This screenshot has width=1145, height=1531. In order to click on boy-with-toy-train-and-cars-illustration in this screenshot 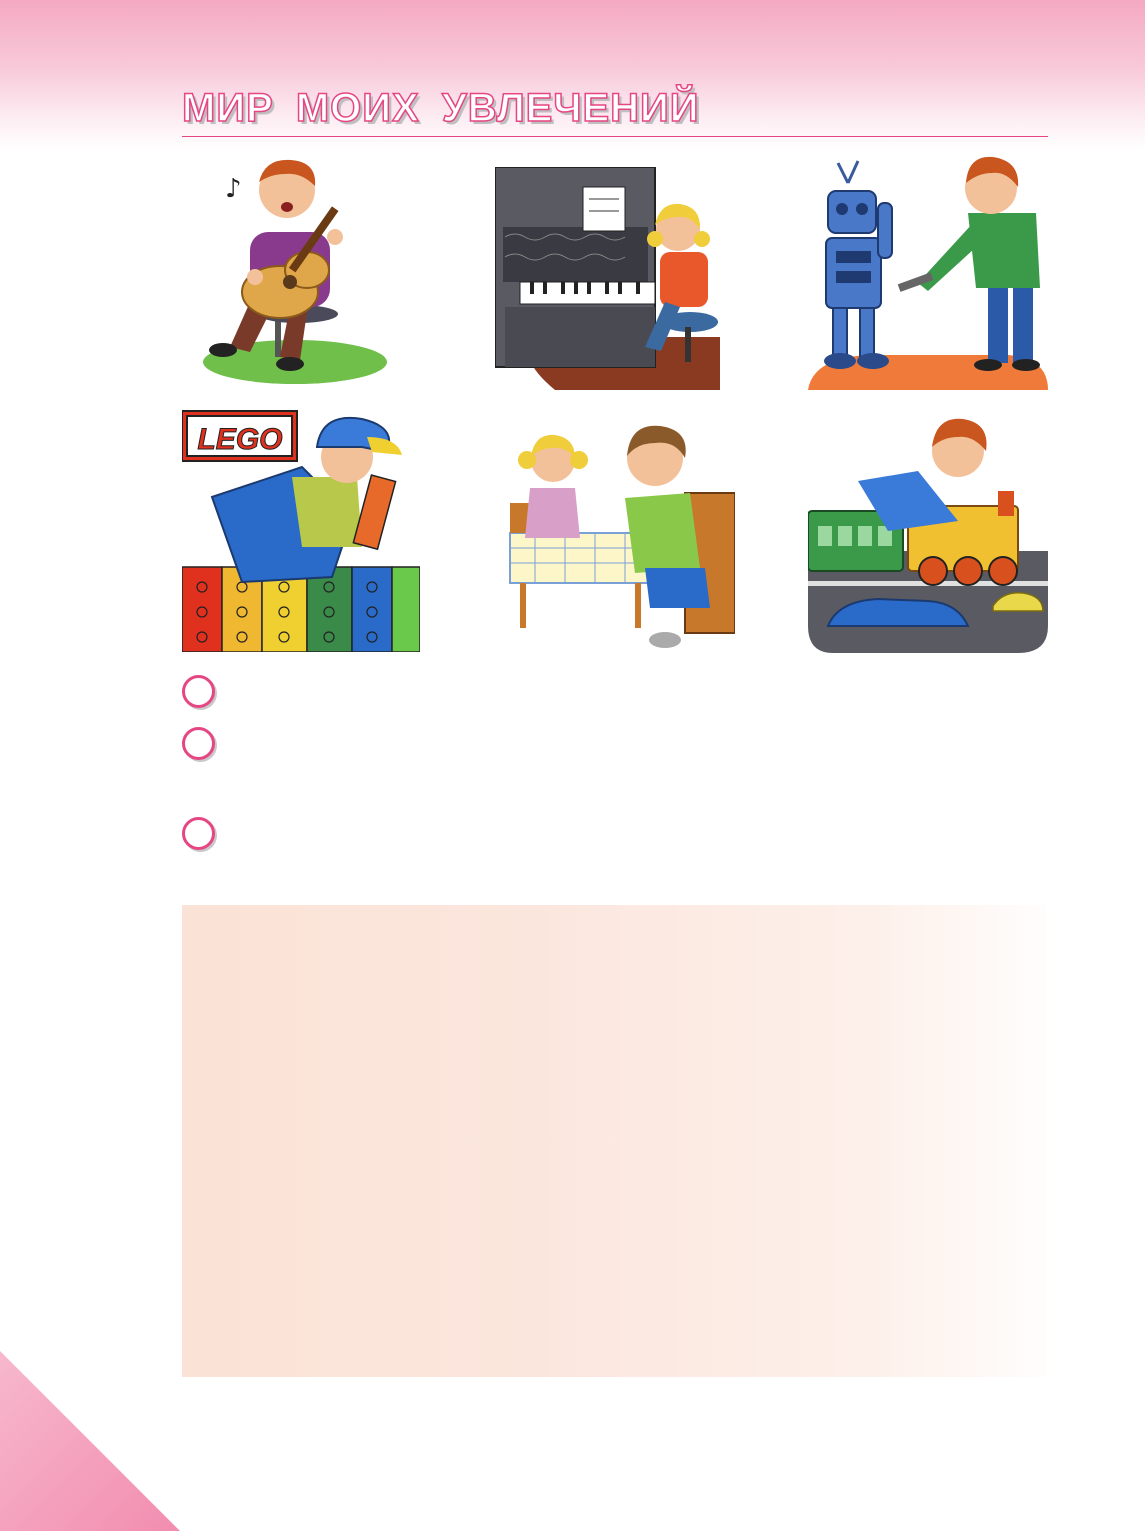, I will do `click(928, 532)`.